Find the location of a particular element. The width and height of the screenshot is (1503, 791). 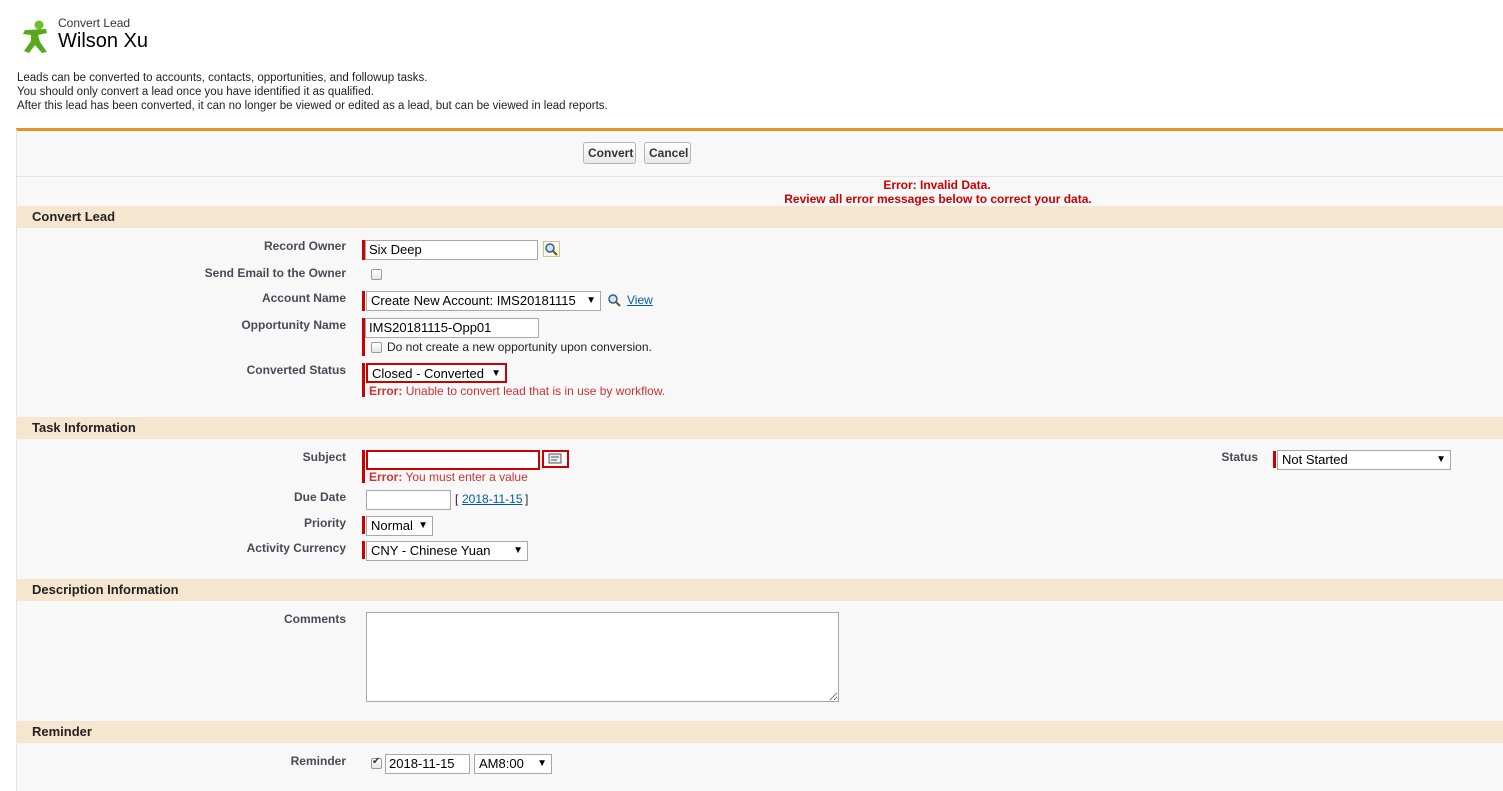

section-reminder: Reminder is located at coordinates (759, 732).